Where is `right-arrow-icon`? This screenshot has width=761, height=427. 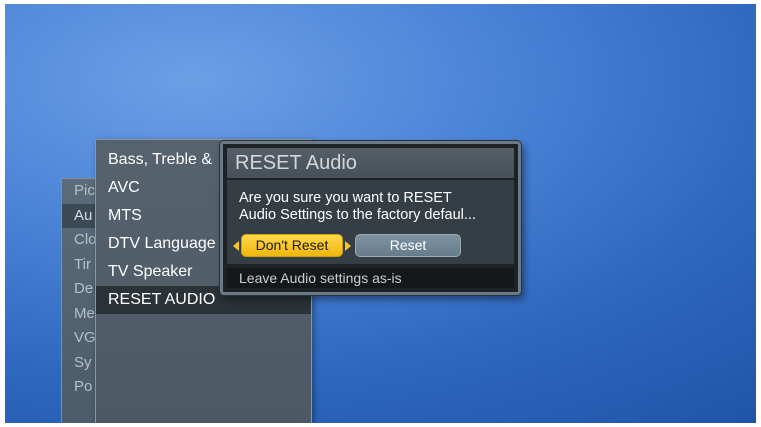
right-arrow-icon is located at coordinates (348, 246).